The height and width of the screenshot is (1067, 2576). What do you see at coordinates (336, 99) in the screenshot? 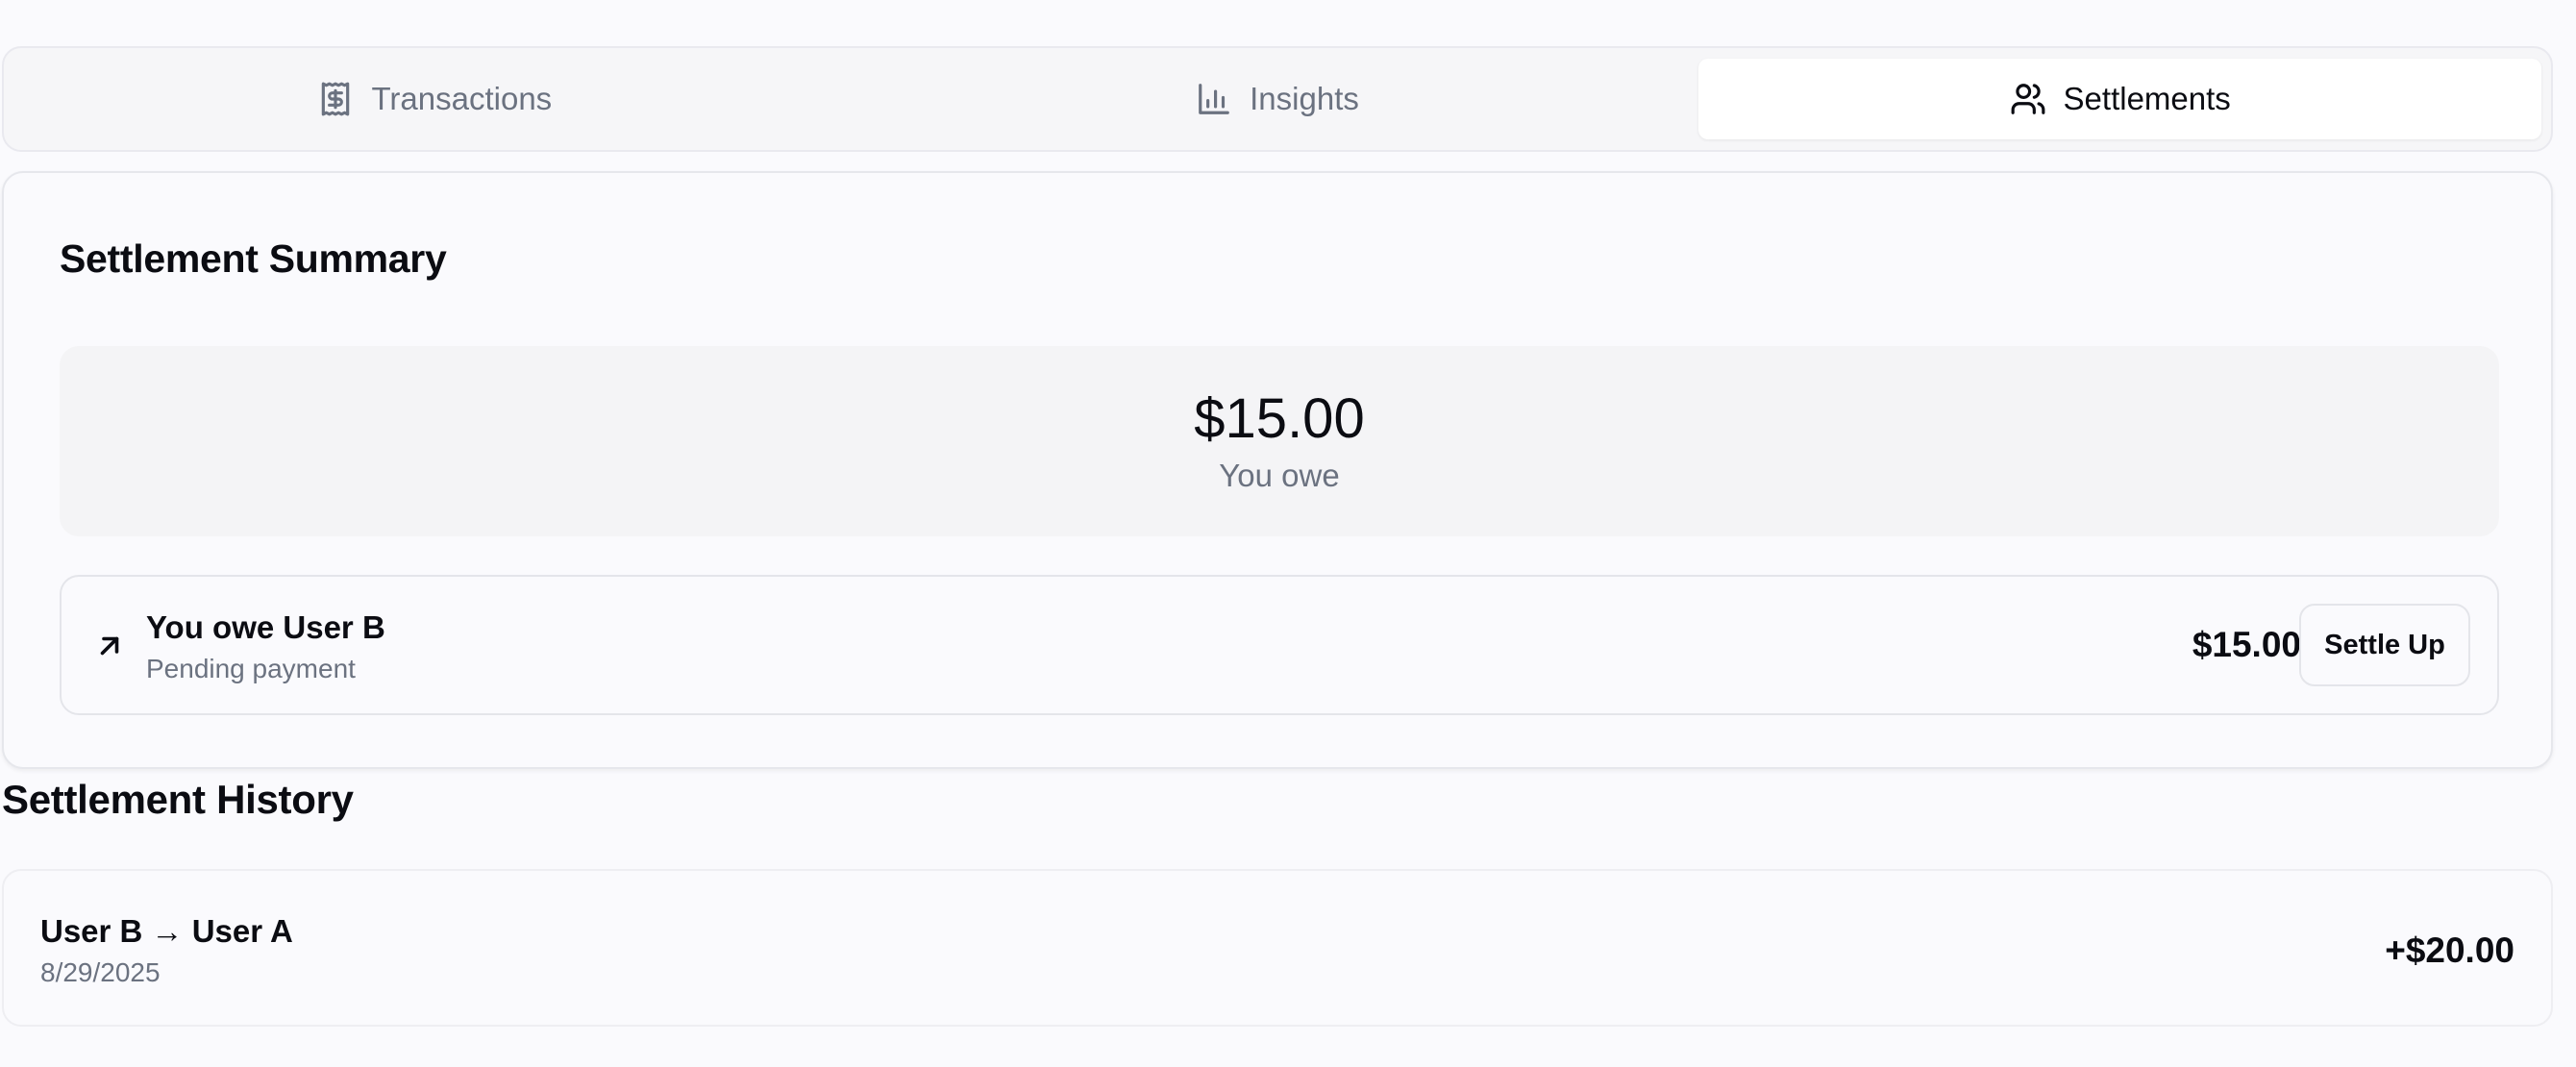
I see `receipt-dollar-icon` at bounding box center [336, 99].